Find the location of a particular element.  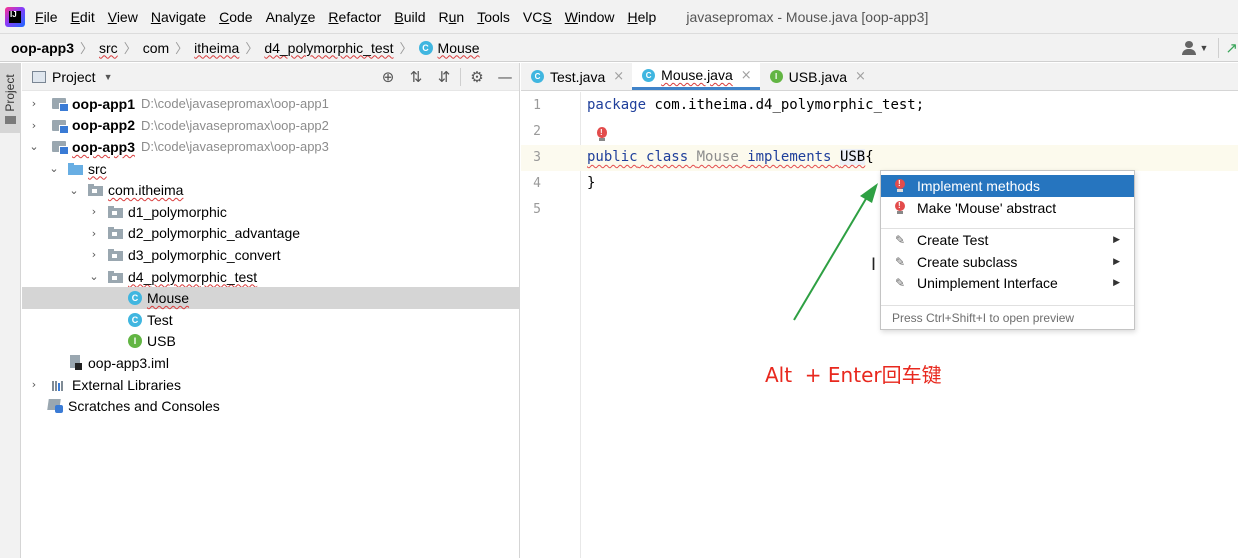

keyword-class: class is located at coordinates (667, 157).